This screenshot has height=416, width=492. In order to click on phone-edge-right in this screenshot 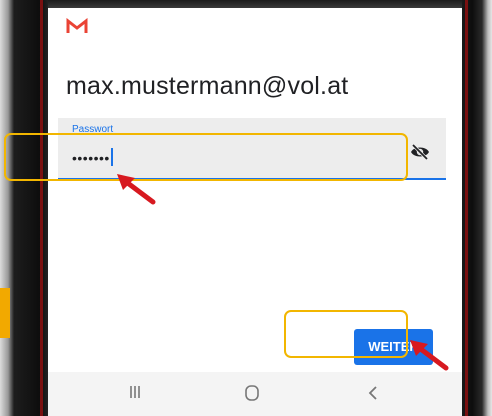, I will do `click(466, 208)`.